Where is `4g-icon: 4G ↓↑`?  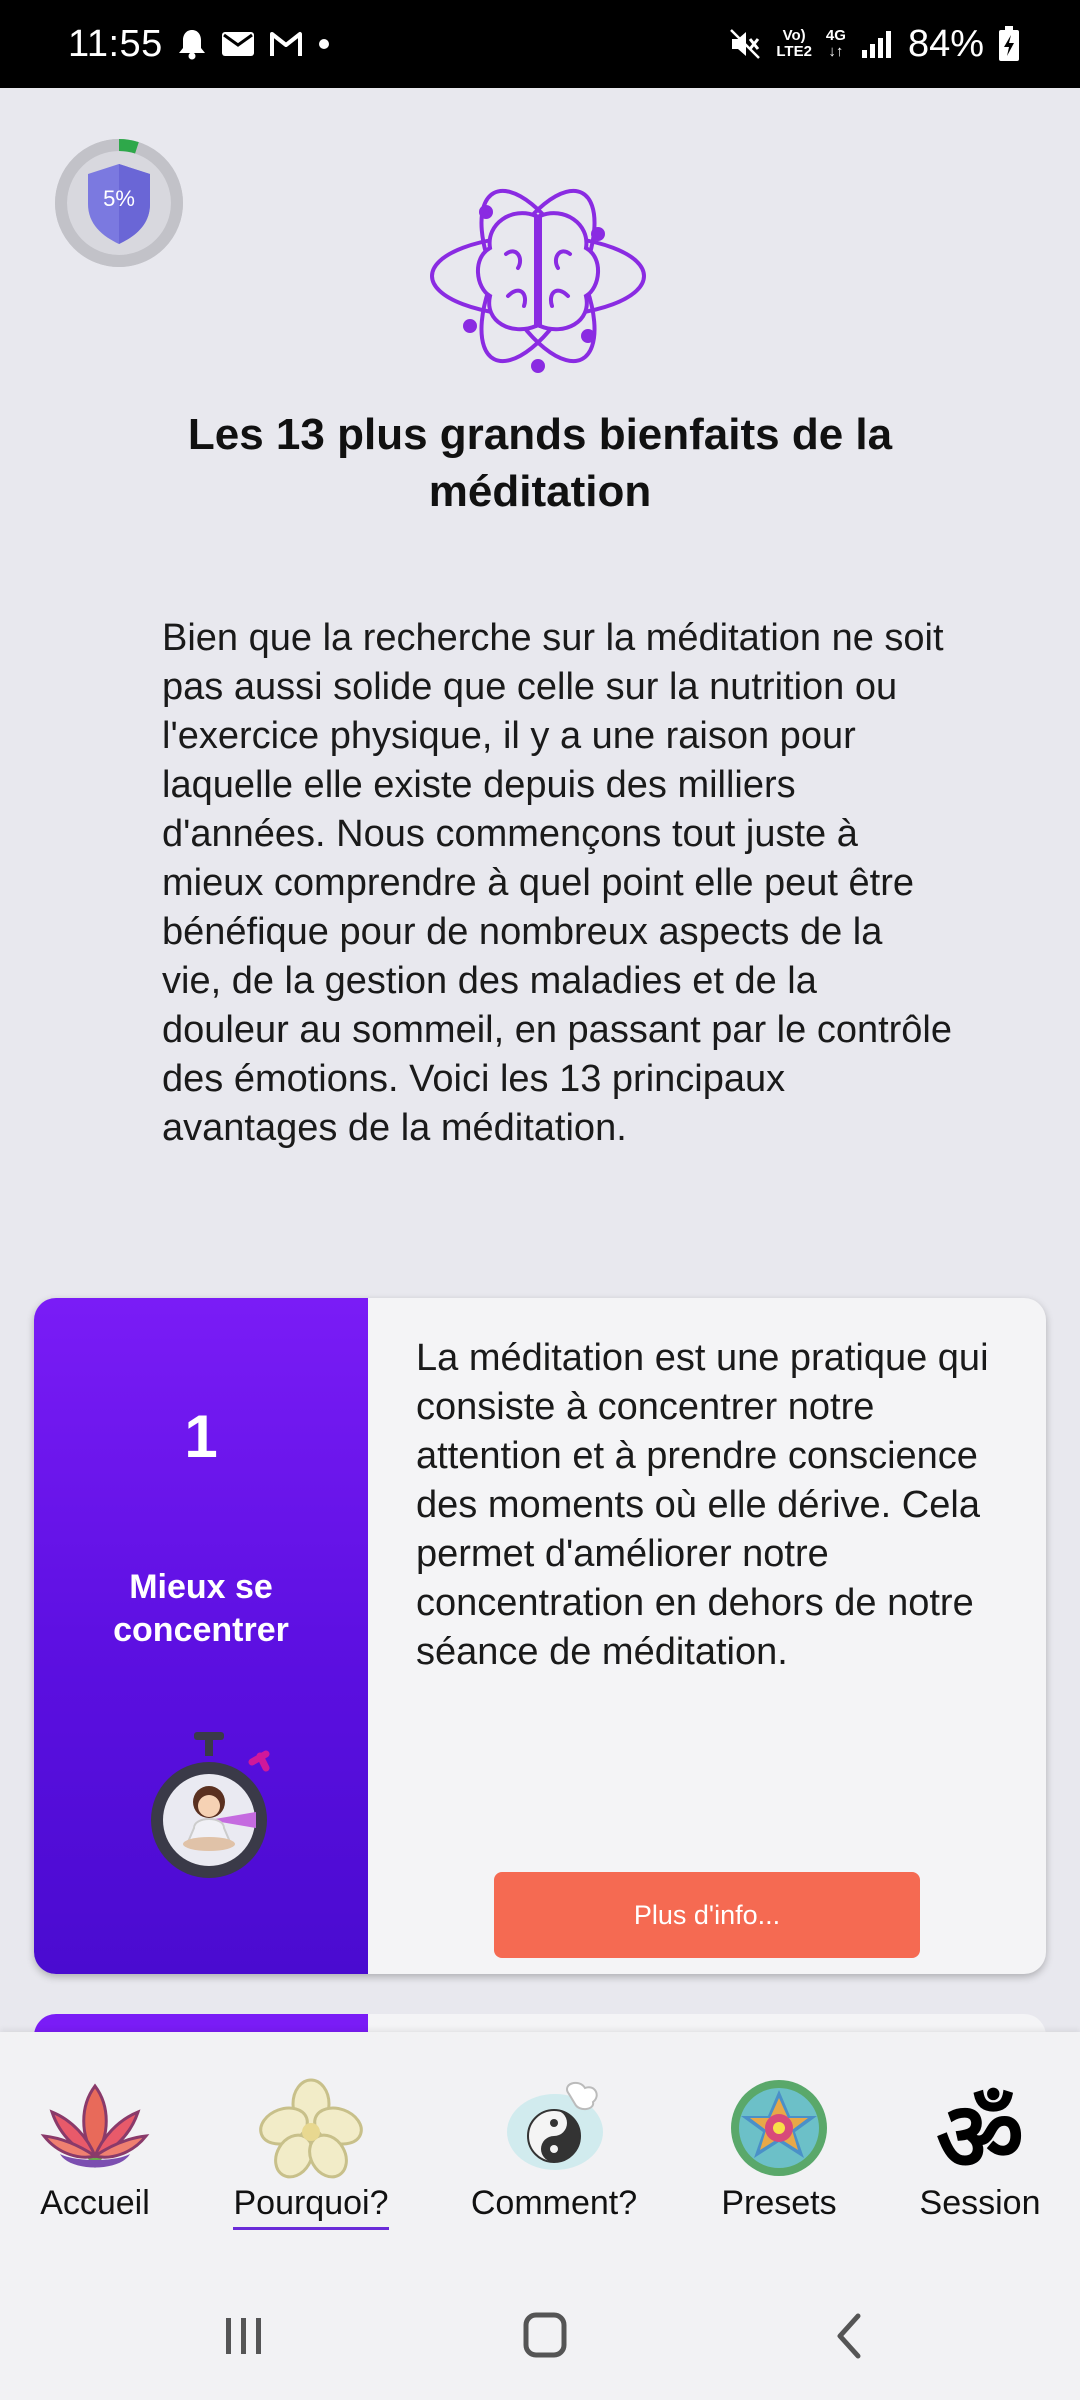
4g-icon: 4G ↓↑ is located at coordinates (835, 43).